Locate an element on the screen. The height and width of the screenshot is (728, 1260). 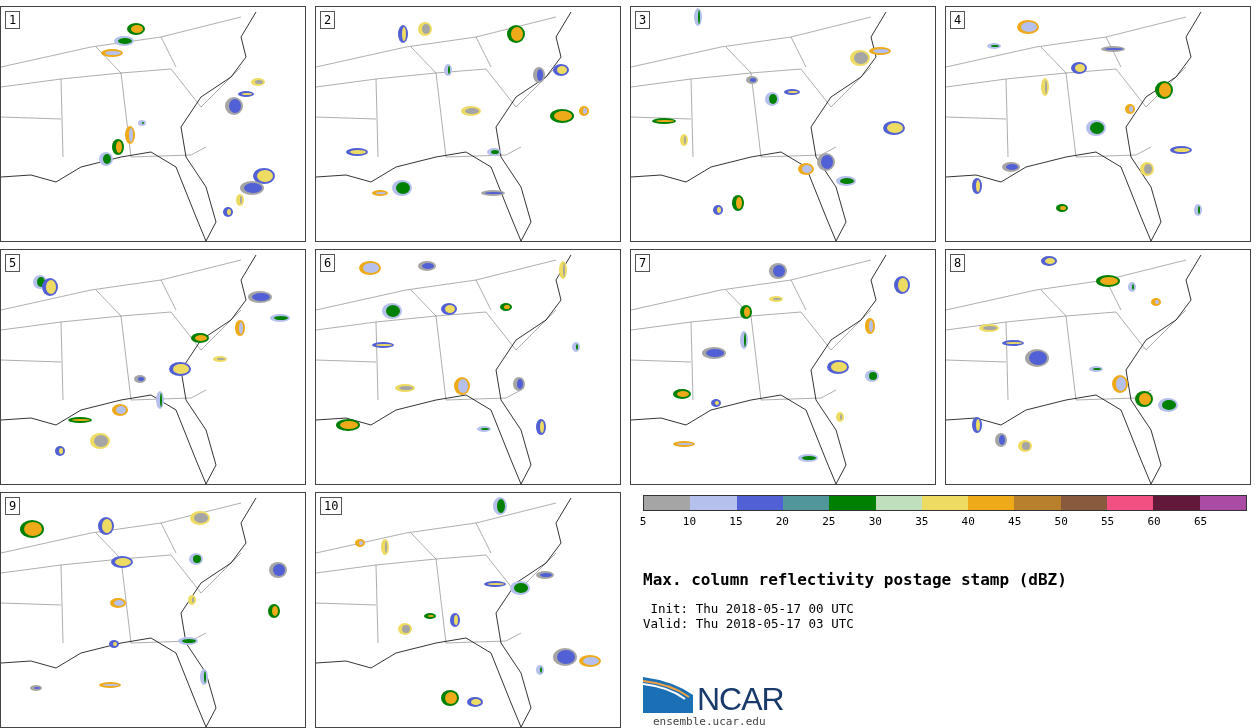
info-value: Thu 2018-05-17 03 UTC is located at coordinates (774, 623).